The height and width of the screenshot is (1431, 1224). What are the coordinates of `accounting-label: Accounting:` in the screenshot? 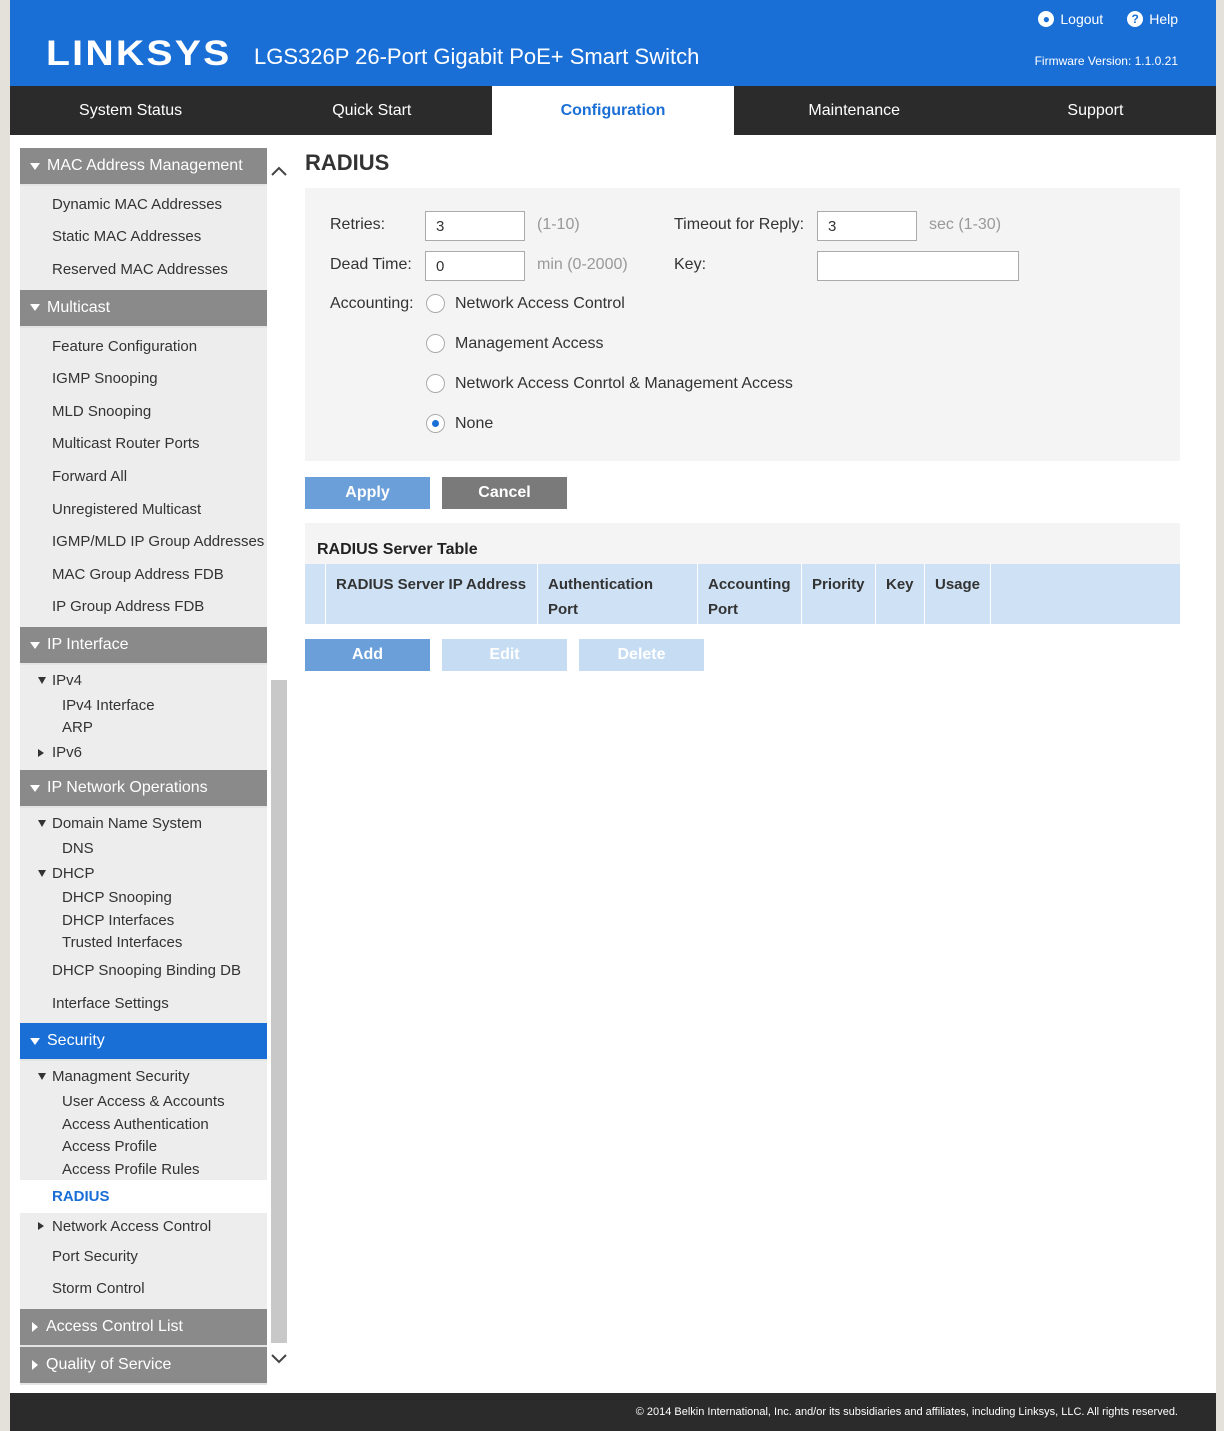 It's located at (372, 303).